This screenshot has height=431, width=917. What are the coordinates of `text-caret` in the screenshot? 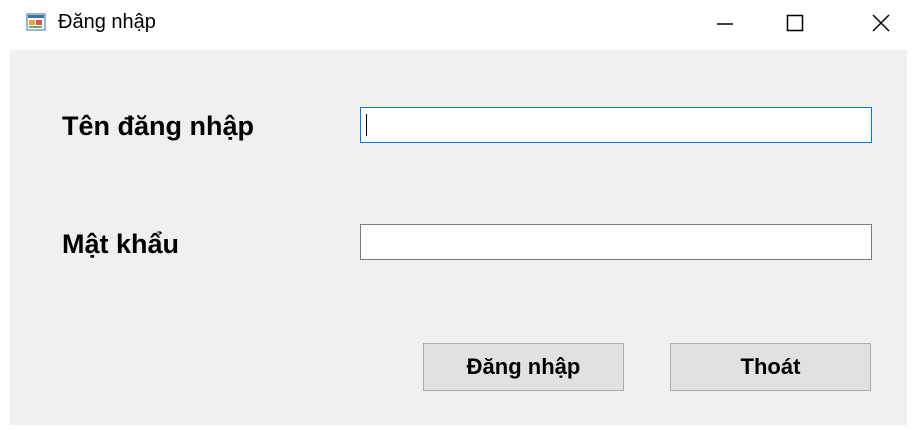 It's located at (366, 125).